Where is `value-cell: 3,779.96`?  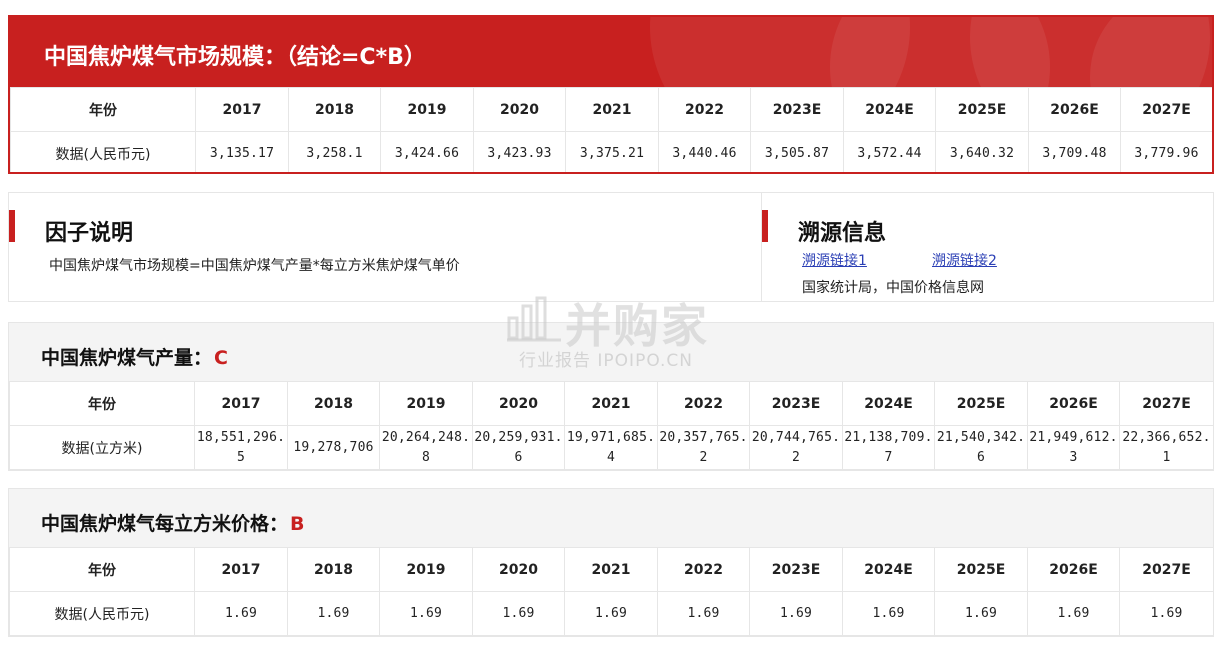
value-cell: 3,779.96 is located at coordinates (1166, 151).